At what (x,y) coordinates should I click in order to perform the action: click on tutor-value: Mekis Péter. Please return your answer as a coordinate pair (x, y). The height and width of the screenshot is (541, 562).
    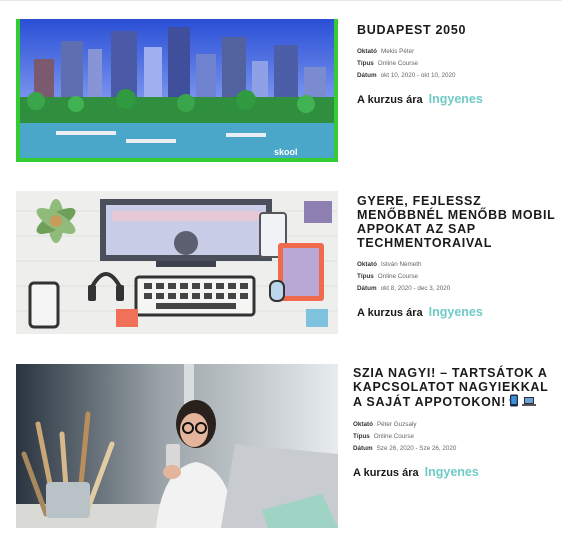
    Looking at the image, I should click on (397, 51).